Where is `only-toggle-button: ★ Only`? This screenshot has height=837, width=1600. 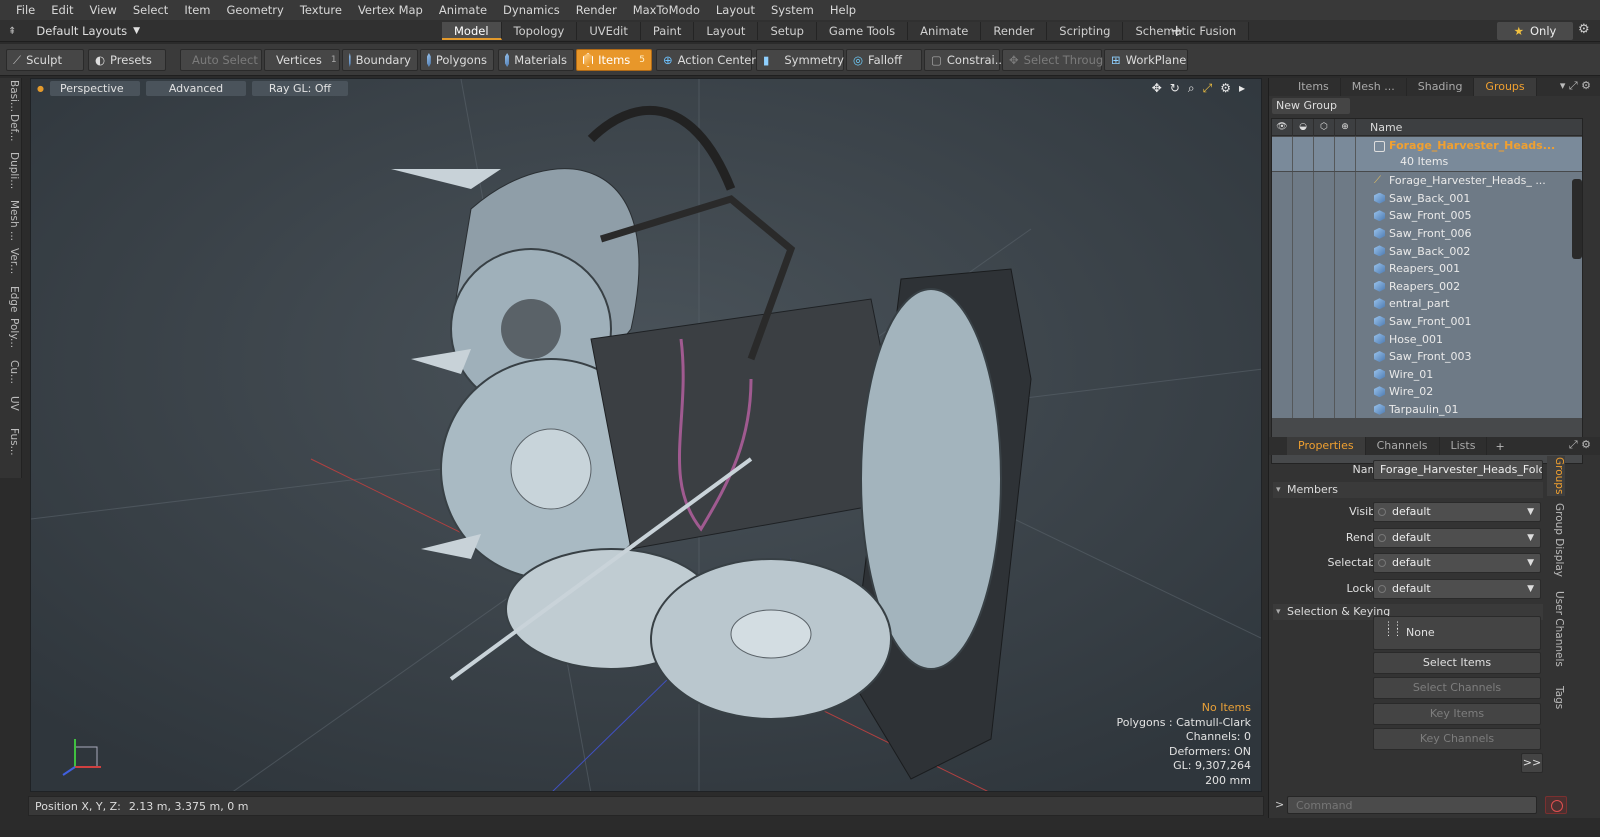 only-toggle-button: ★ Only is located at coordinates (1535, 31).